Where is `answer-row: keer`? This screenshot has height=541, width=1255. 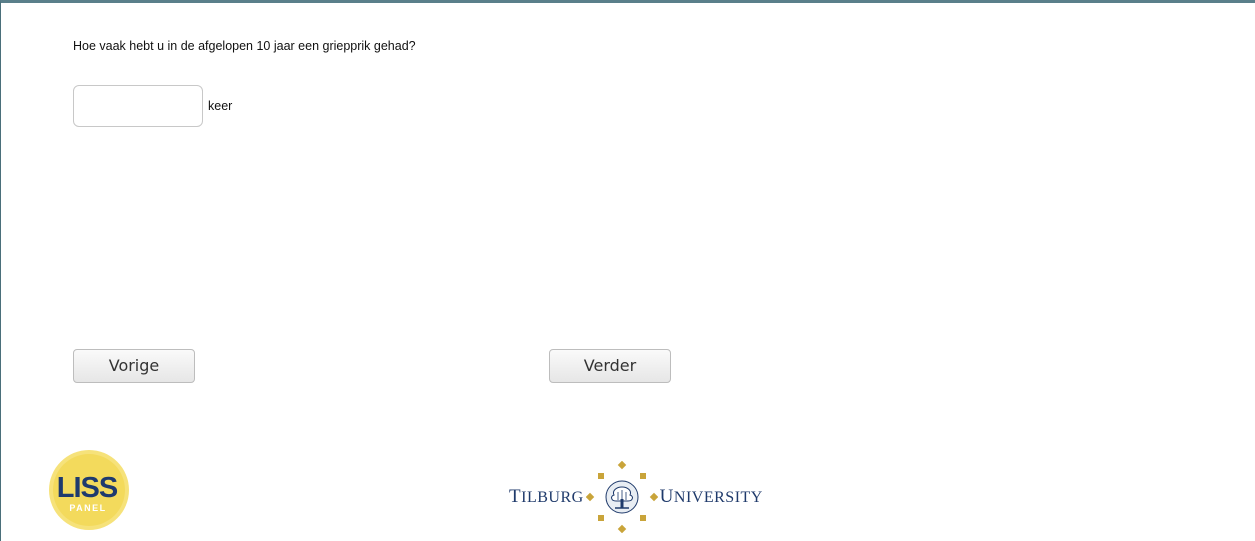 answer-row: keer is located at coordinates (152, 106).